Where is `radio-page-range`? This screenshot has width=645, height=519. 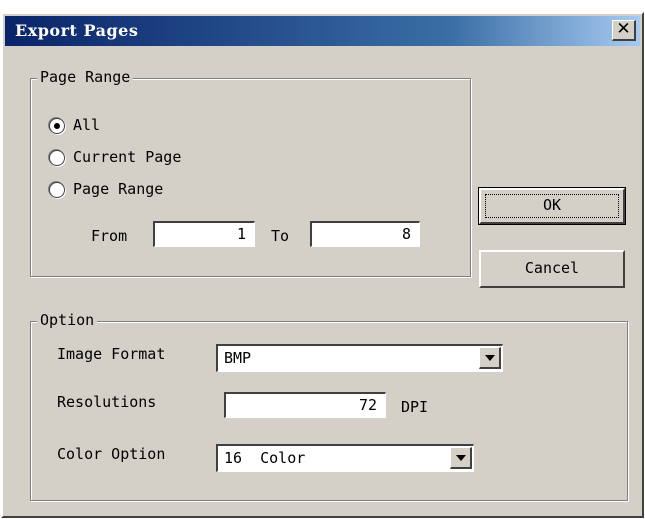
radio-page-range is located at coordinates (57, 190).